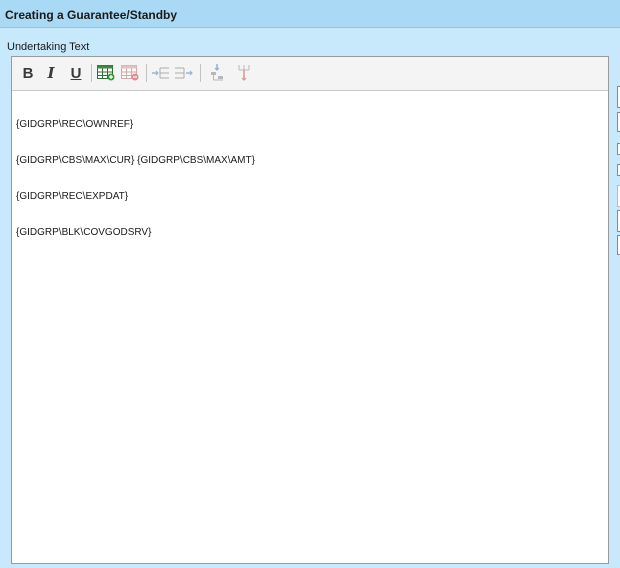 This screenshot has width=620, height=568. I want to click on split-button, so click(244, 73).